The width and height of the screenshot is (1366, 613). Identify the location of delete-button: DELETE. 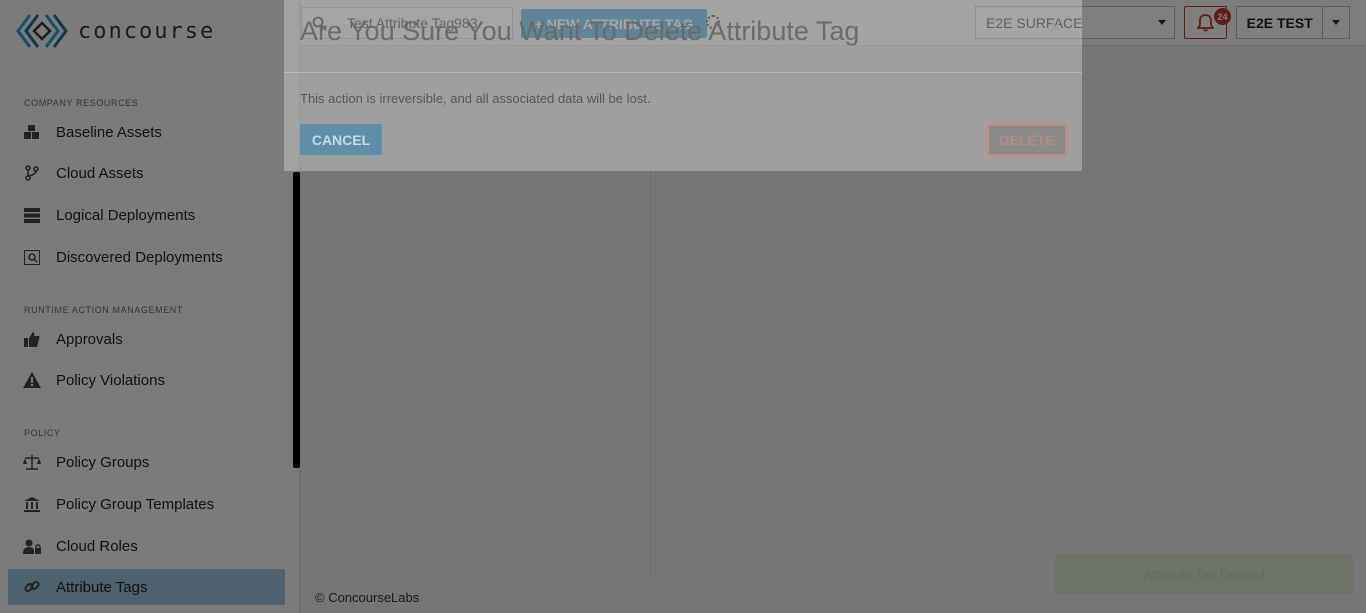
(1027, 140).